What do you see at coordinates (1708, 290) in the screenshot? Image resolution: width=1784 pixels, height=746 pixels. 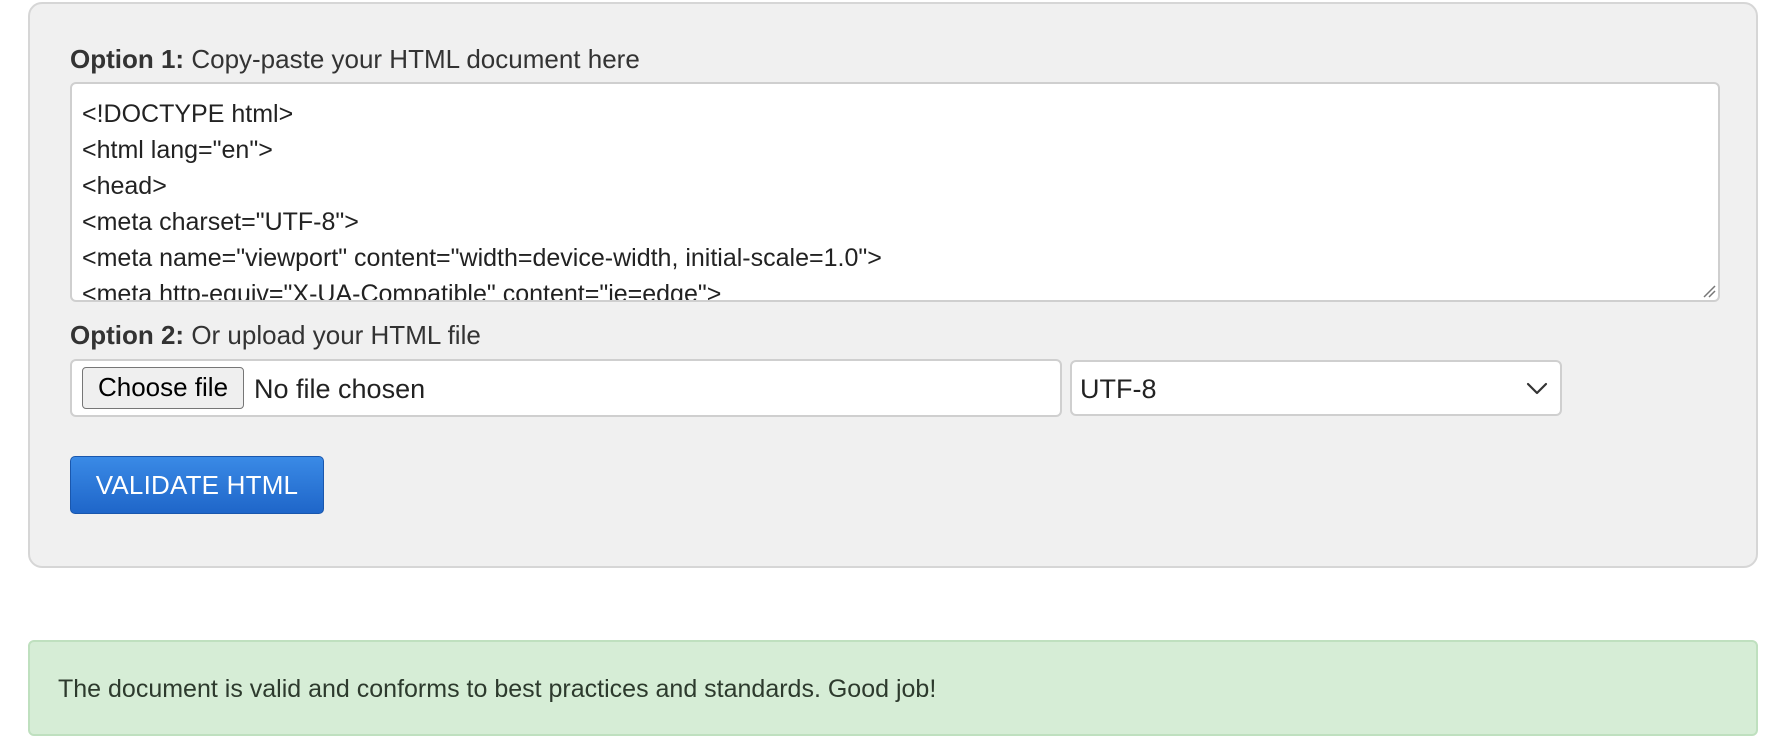 I see `resize-grip-icon` at bounding box center [1708, 290].